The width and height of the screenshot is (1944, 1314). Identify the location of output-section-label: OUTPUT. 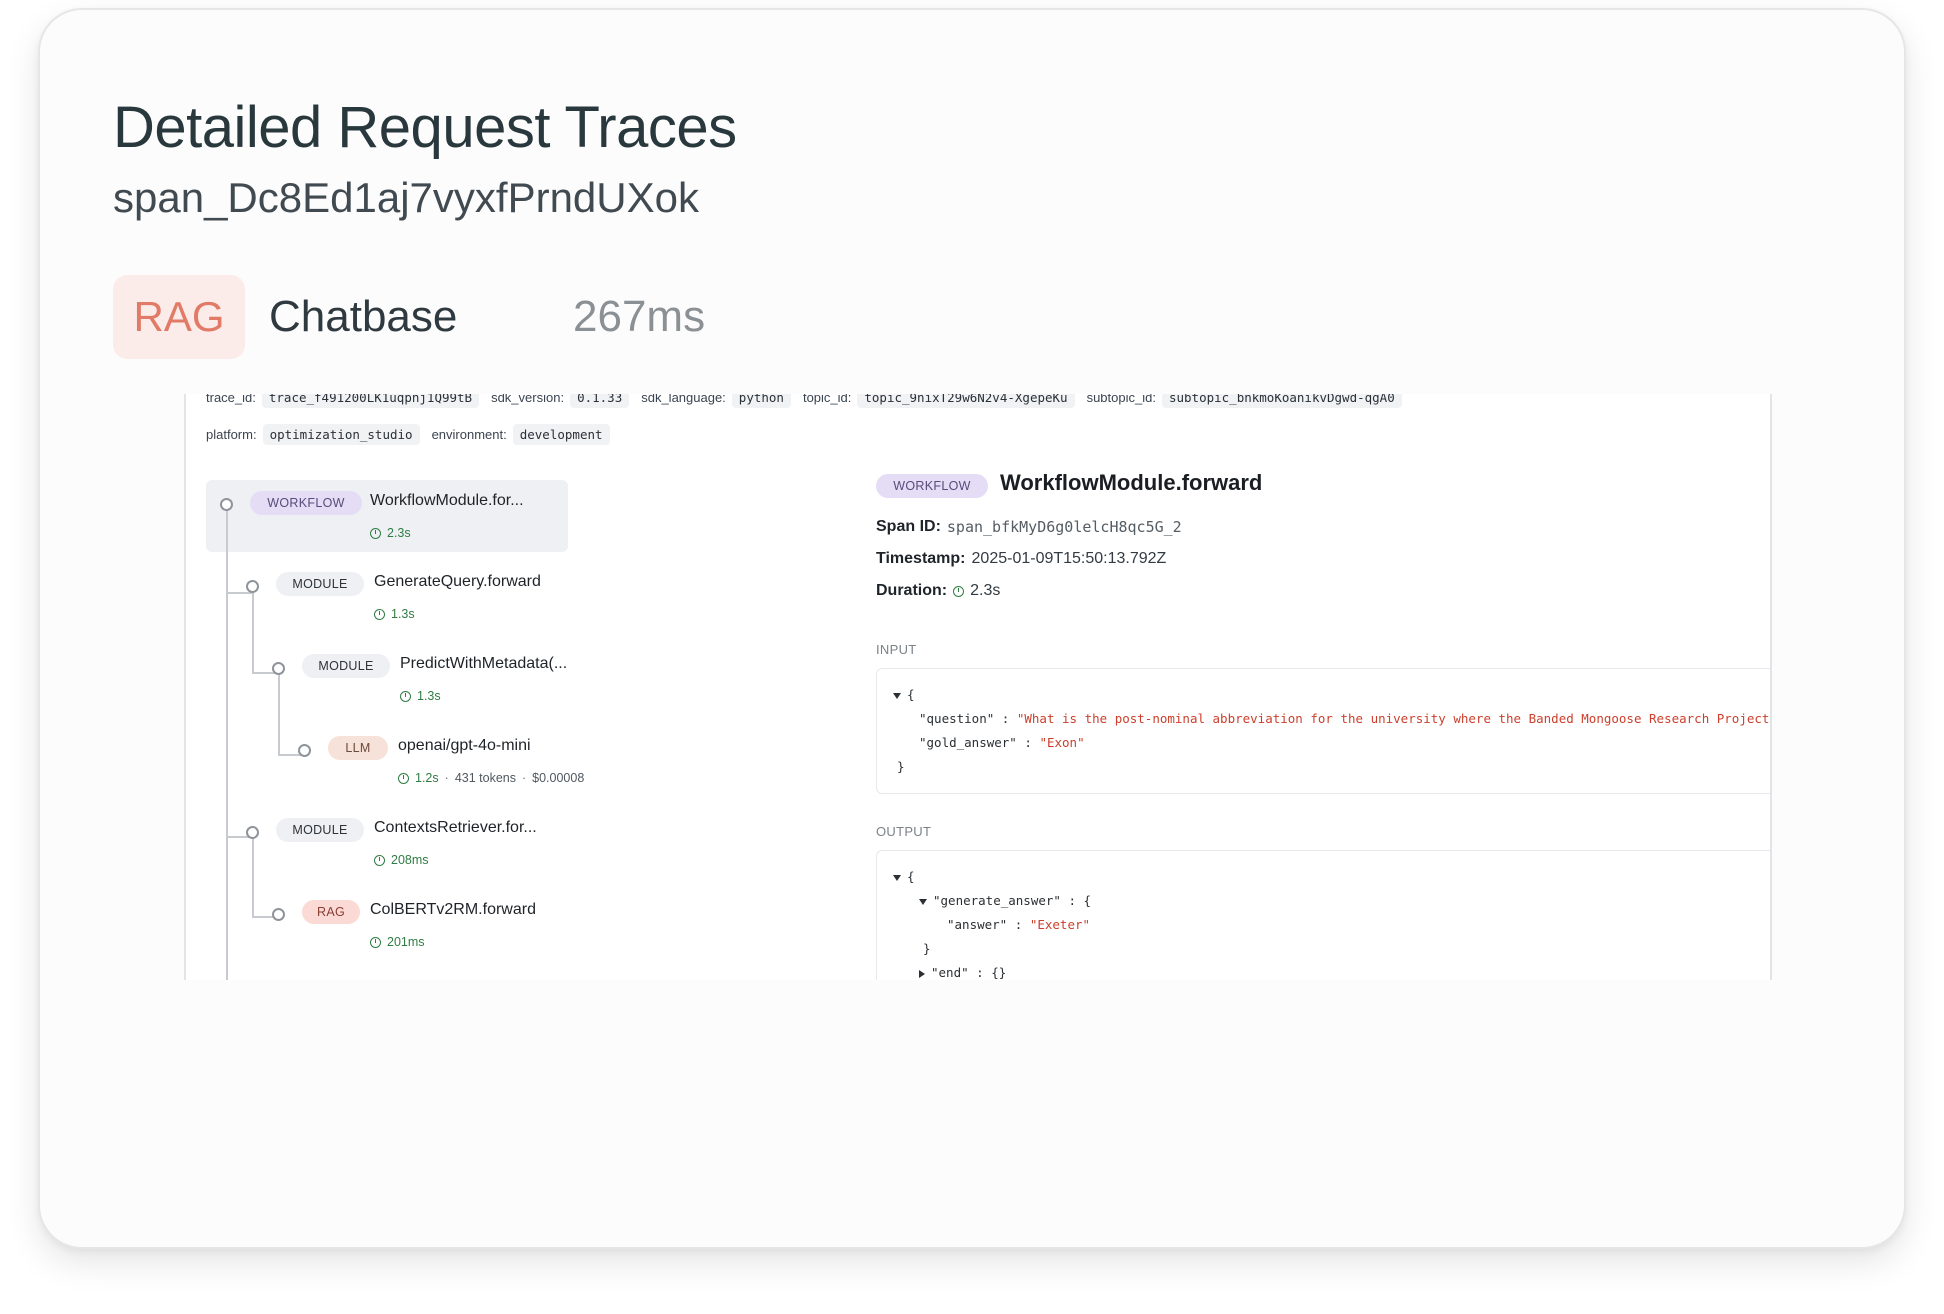
(904, 831).